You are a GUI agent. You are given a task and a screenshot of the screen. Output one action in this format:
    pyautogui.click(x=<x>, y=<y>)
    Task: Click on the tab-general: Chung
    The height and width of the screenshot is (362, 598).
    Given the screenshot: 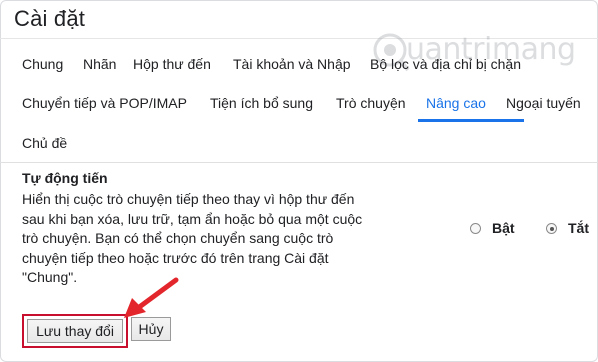 What is the action you would take?
    pyautogui.click(x=42, y=64)
    